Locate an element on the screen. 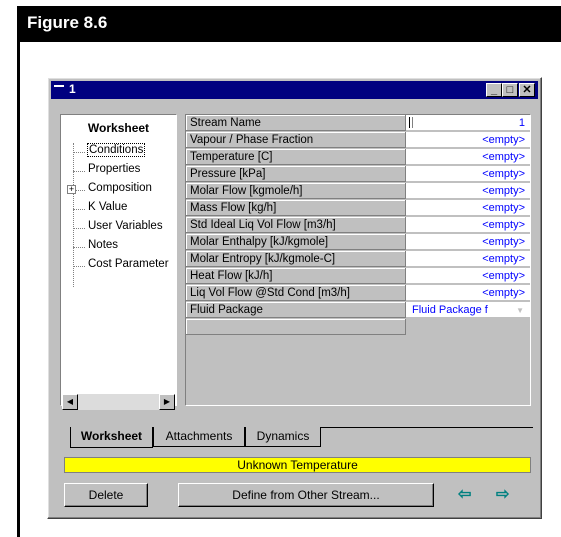  tree-item-conditions: Conditions is located at coordinates (118, 152).